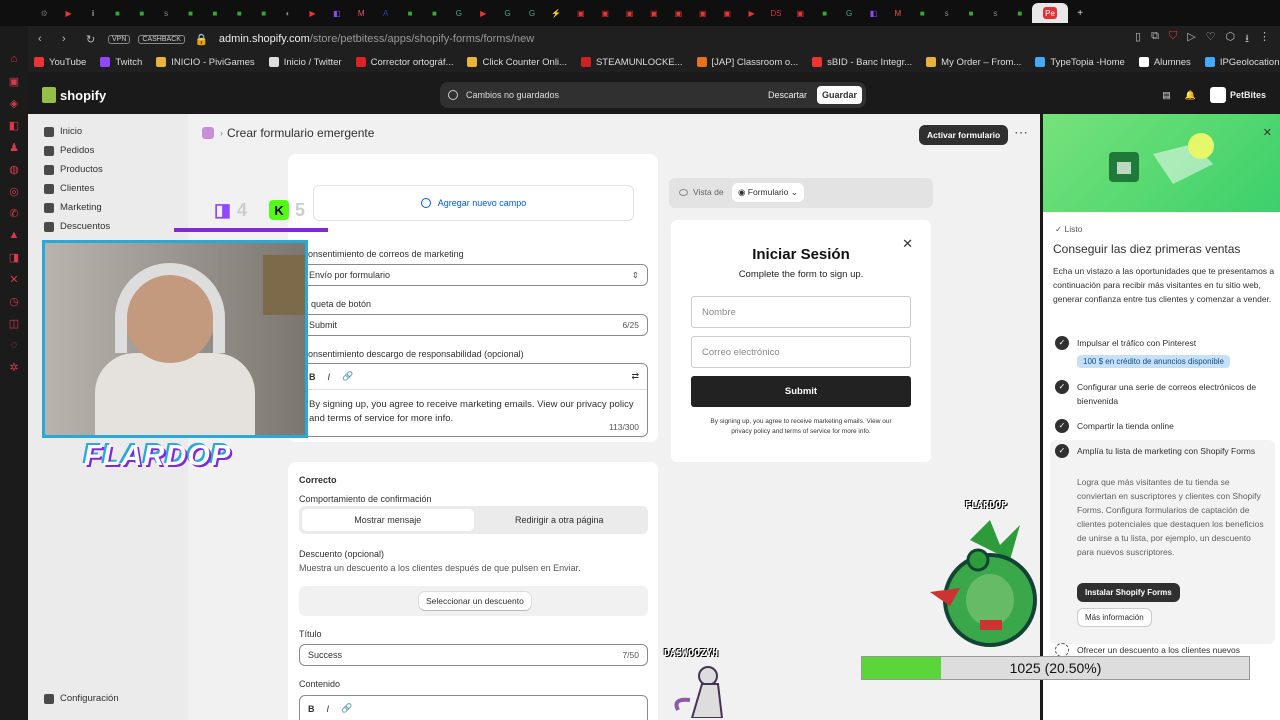 The image size is (1280, 720). I want to click on new-tab-button: +, so click(1080, 13).